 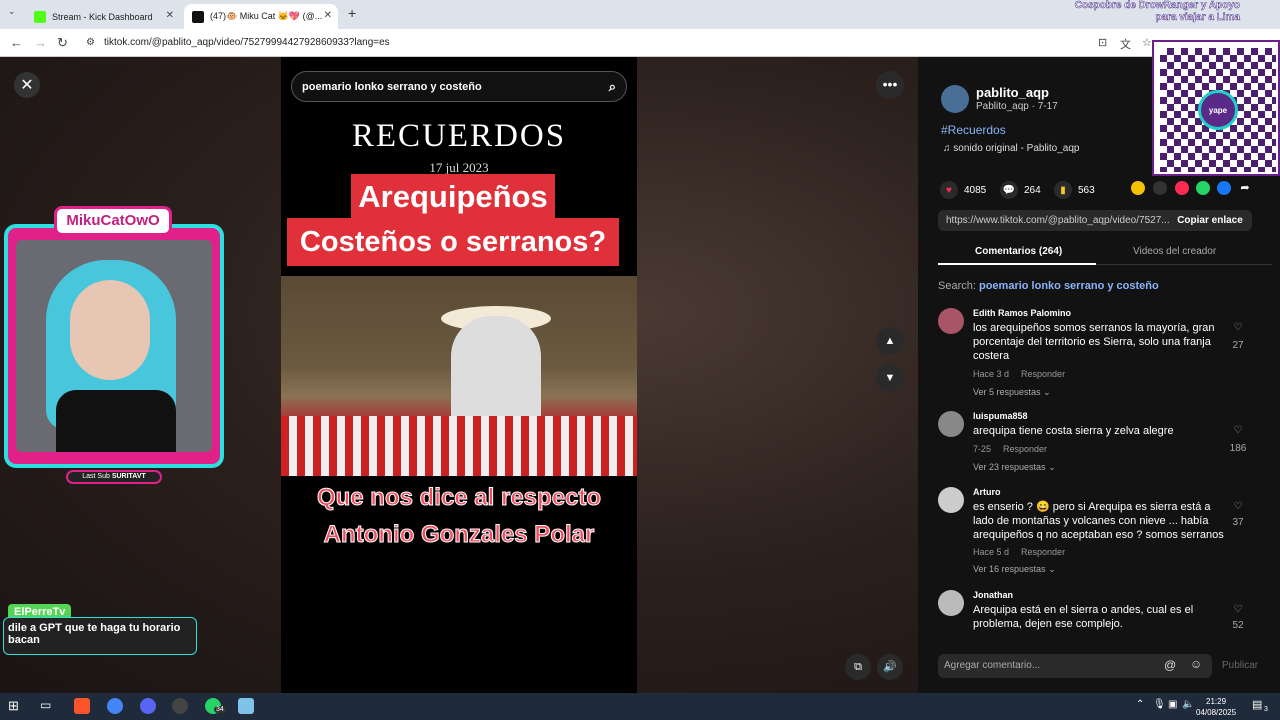 I want to click on tab-creator-videos: Videos del creador, so click(x=1174, y=251).